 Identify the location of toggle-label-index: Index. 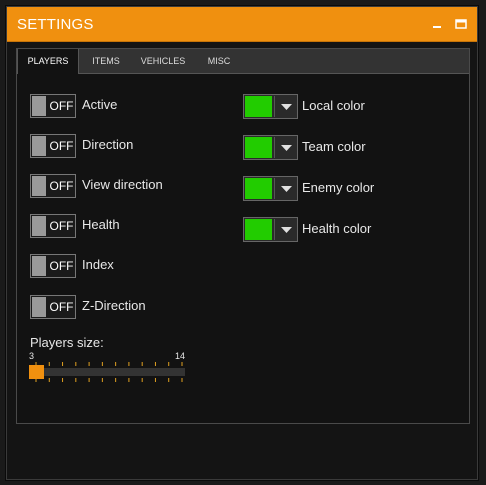
(98, 264).